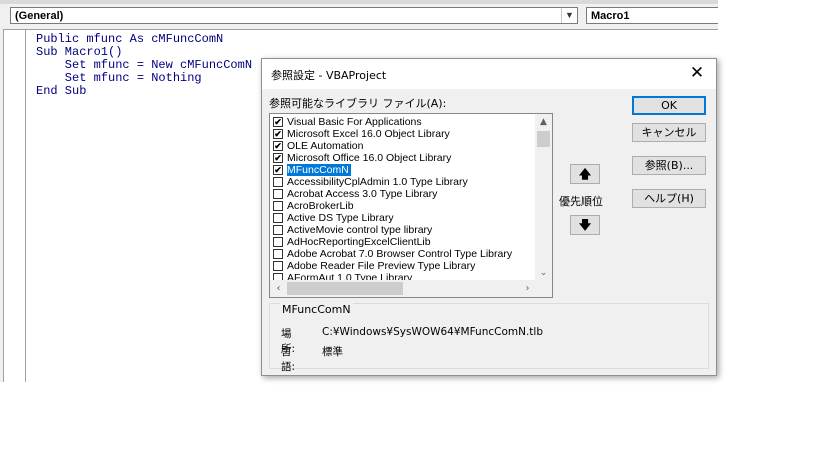 This screenshot has width=819, height=460. I want to click on object-combo: (General) ▼, so click(294, 15).